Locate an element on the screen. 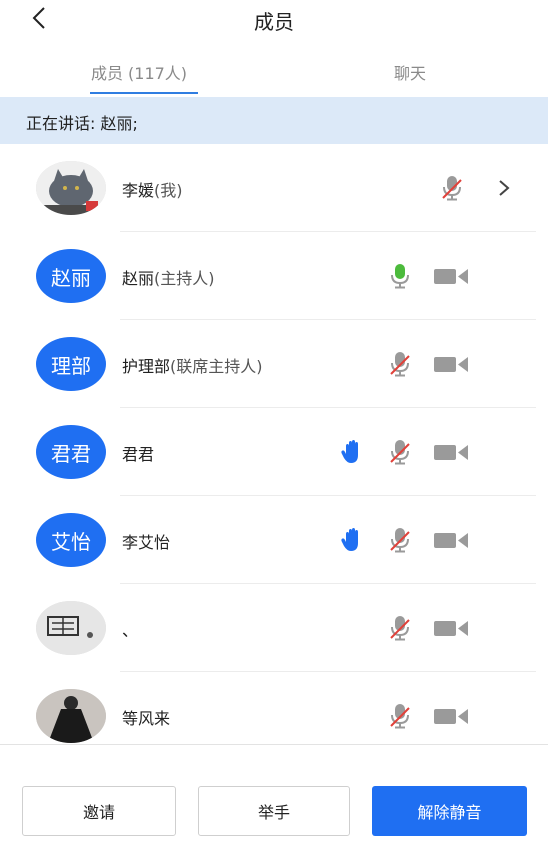 This screenshot has width=548, height=868. member-row: 李媛(我) is located at coordinates (274, 188).